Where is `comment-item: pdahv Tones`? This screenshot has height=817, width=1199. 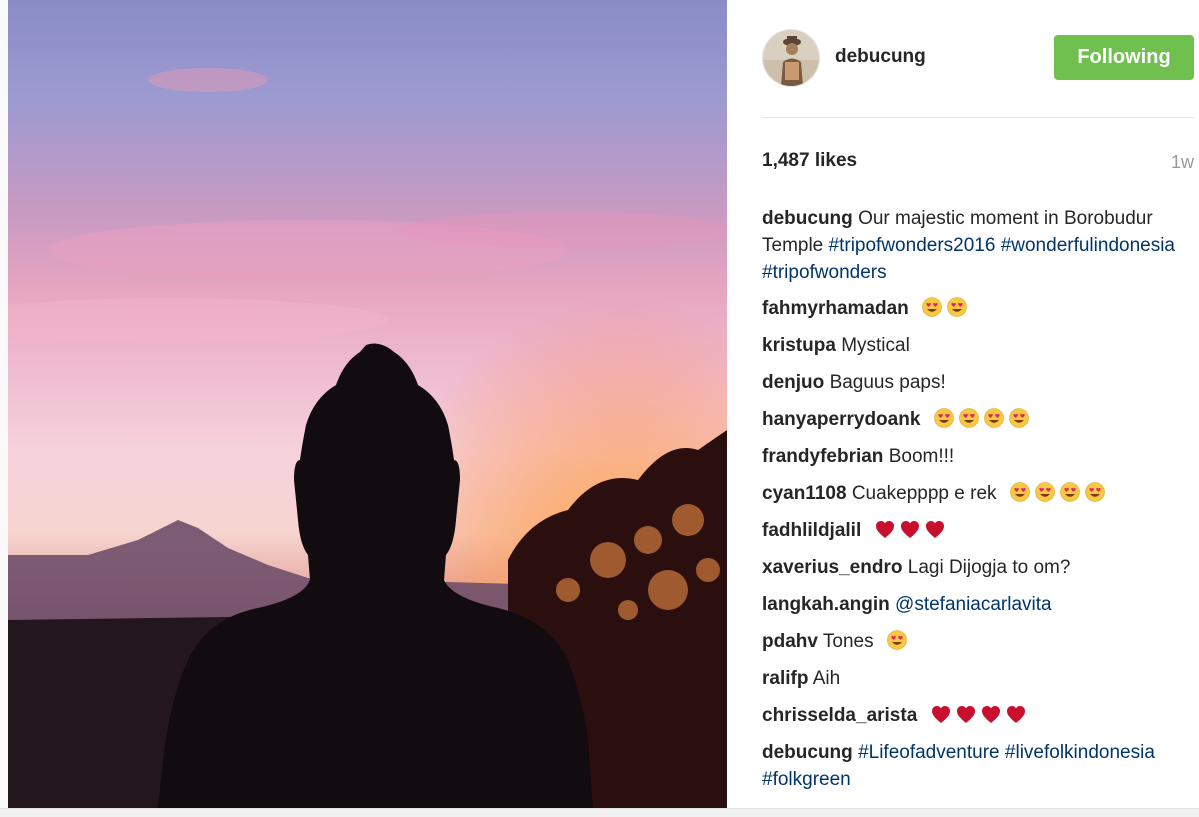 comment-item: pdahv Tones is located at coordinates (974, 641).